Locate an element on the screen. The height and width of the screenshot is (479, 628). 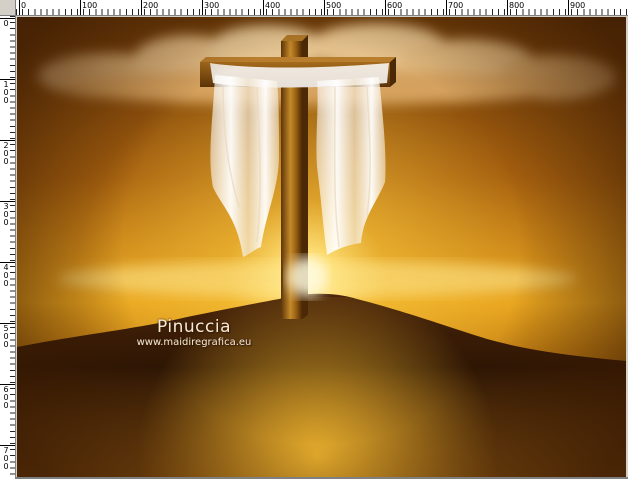
ruler-label: 800 is located at coordinates (517, 5).